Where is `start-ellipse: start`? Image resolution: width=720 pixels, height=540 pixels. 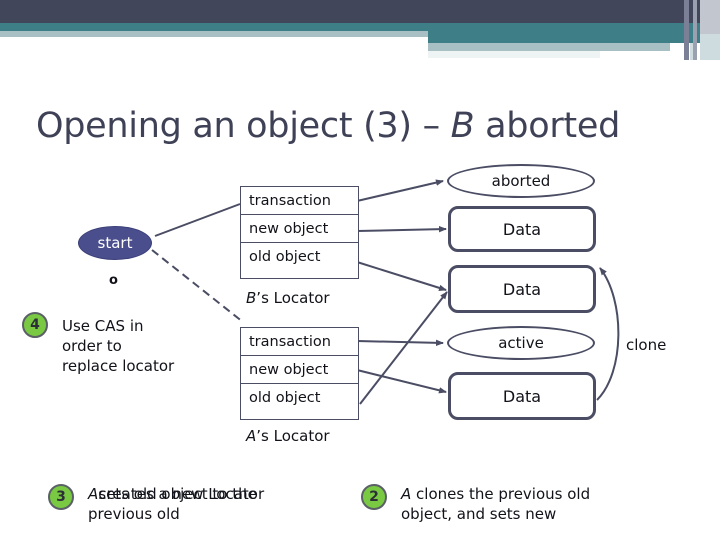 start-ellipse: start is located at coordinates (115, 243).